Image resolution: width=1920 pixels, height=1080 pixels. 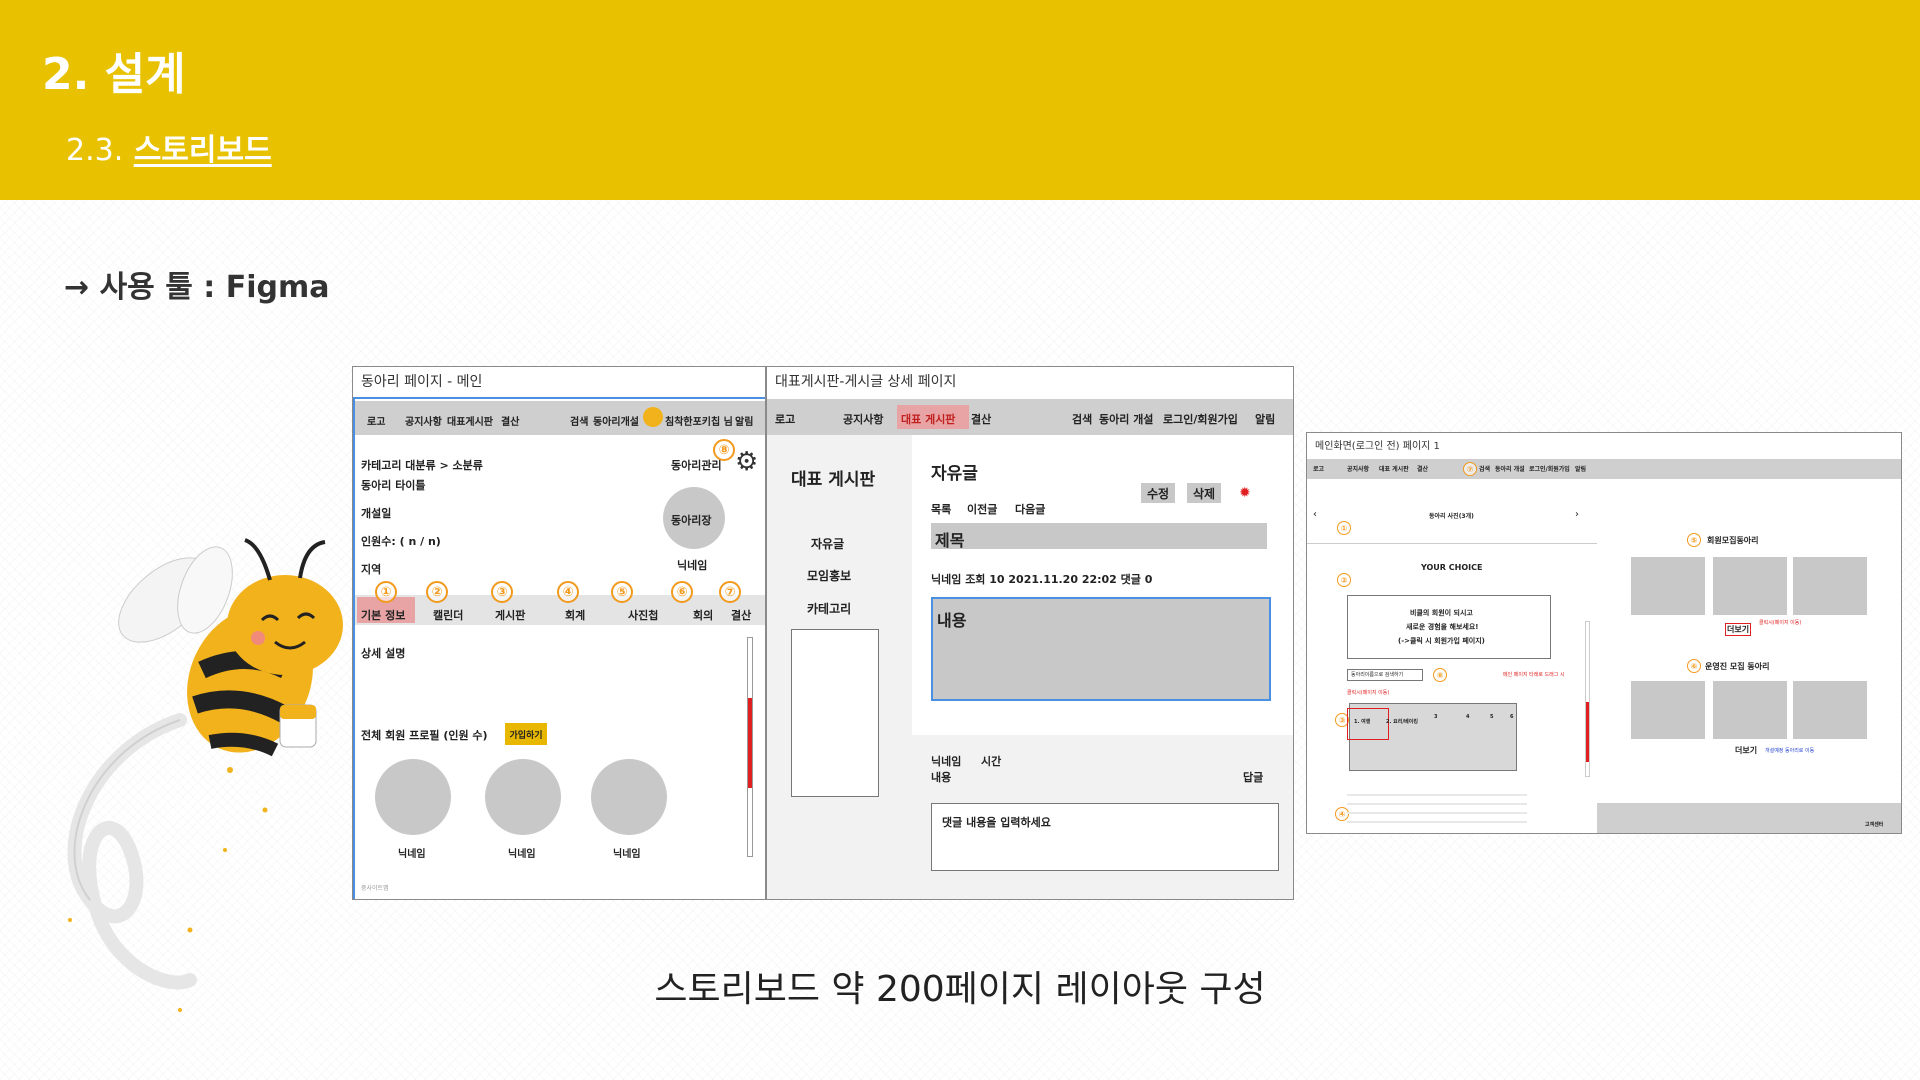 What do you see at coordinates (616, 420) in the screenshot?
I see `nav-create-club: 동아리개설` at bounding box center [616, 420].